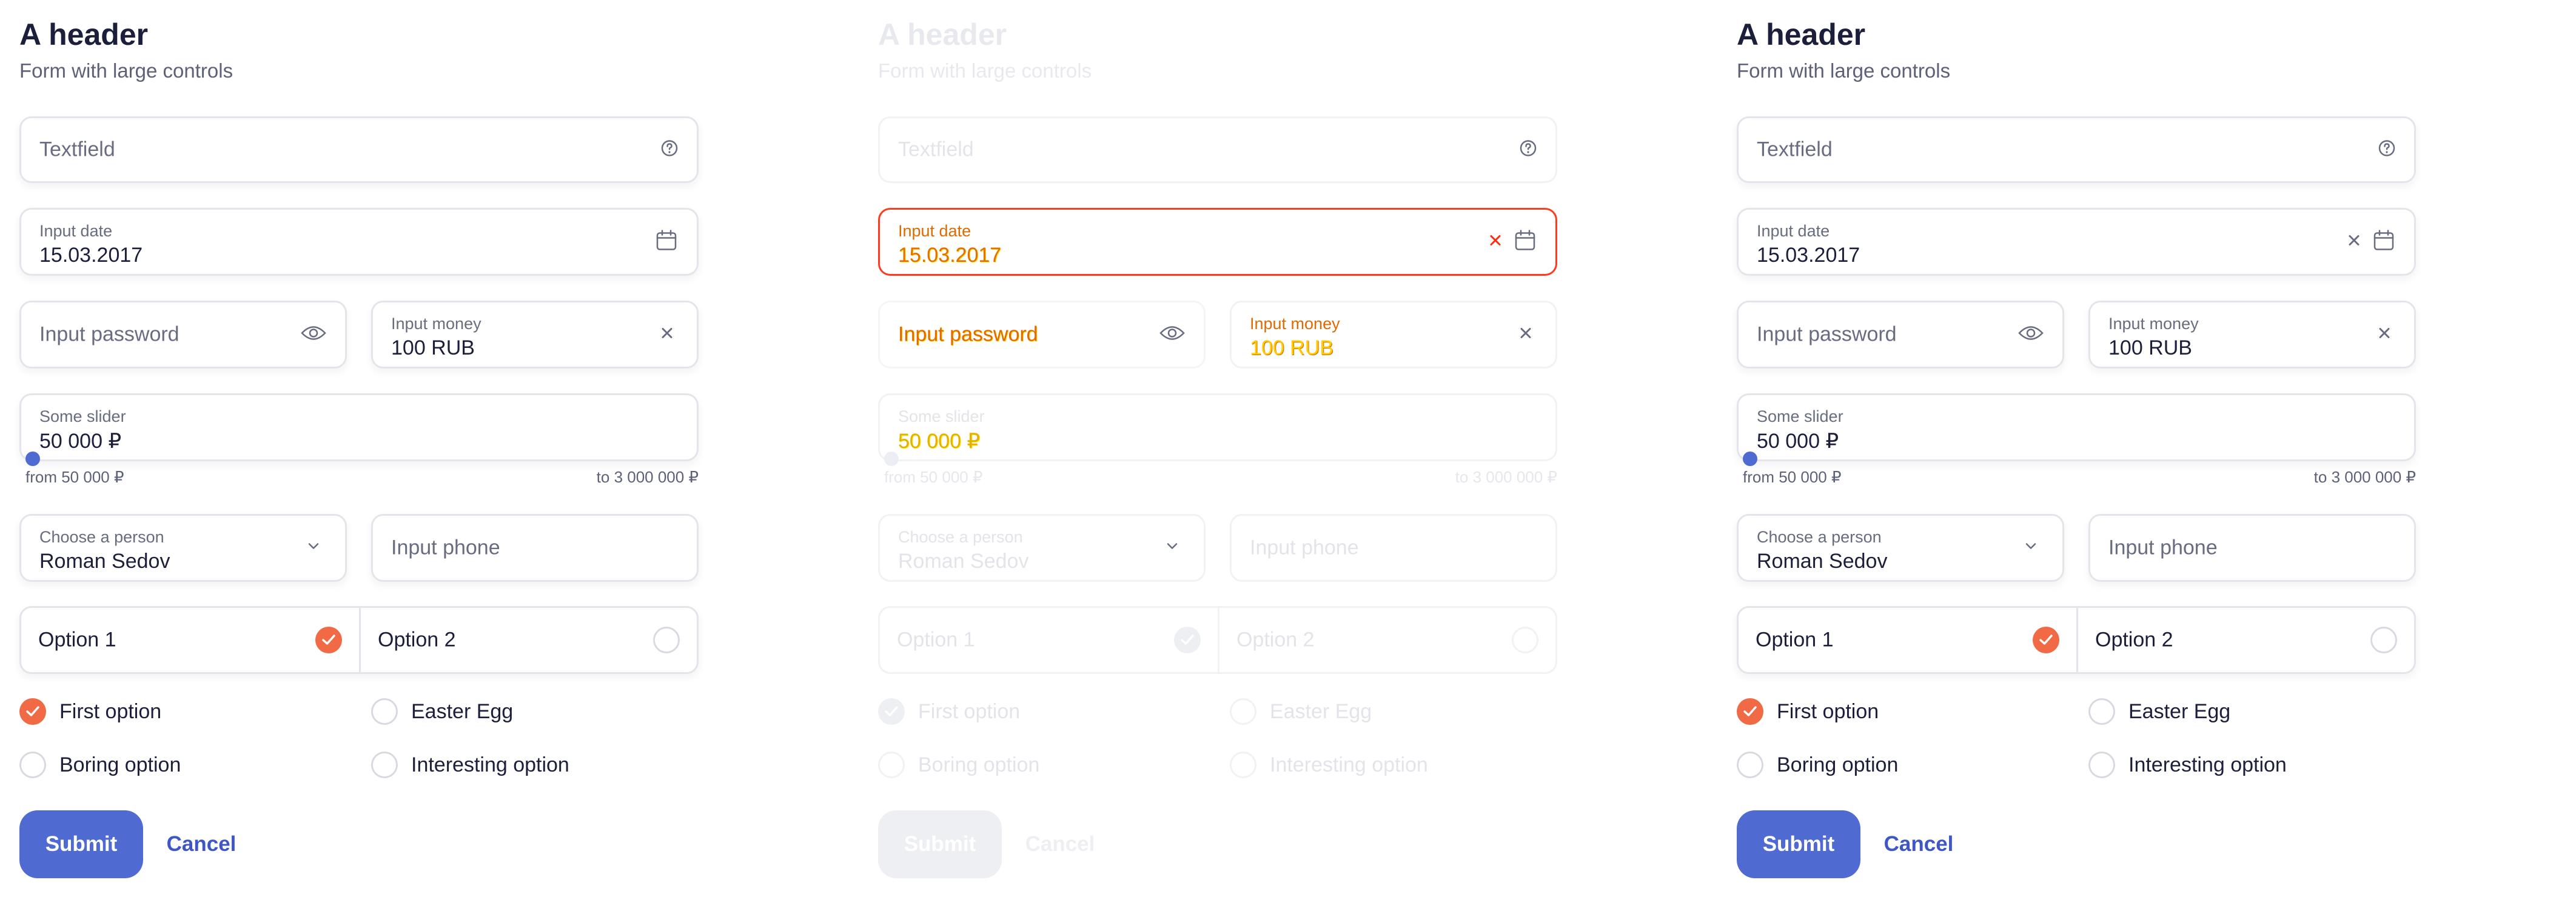 The image size is (2576, 897). Describe the element at coordinates (417, 640) in the screenshot. I see `segment-option-2-label: Option 2` at that location.